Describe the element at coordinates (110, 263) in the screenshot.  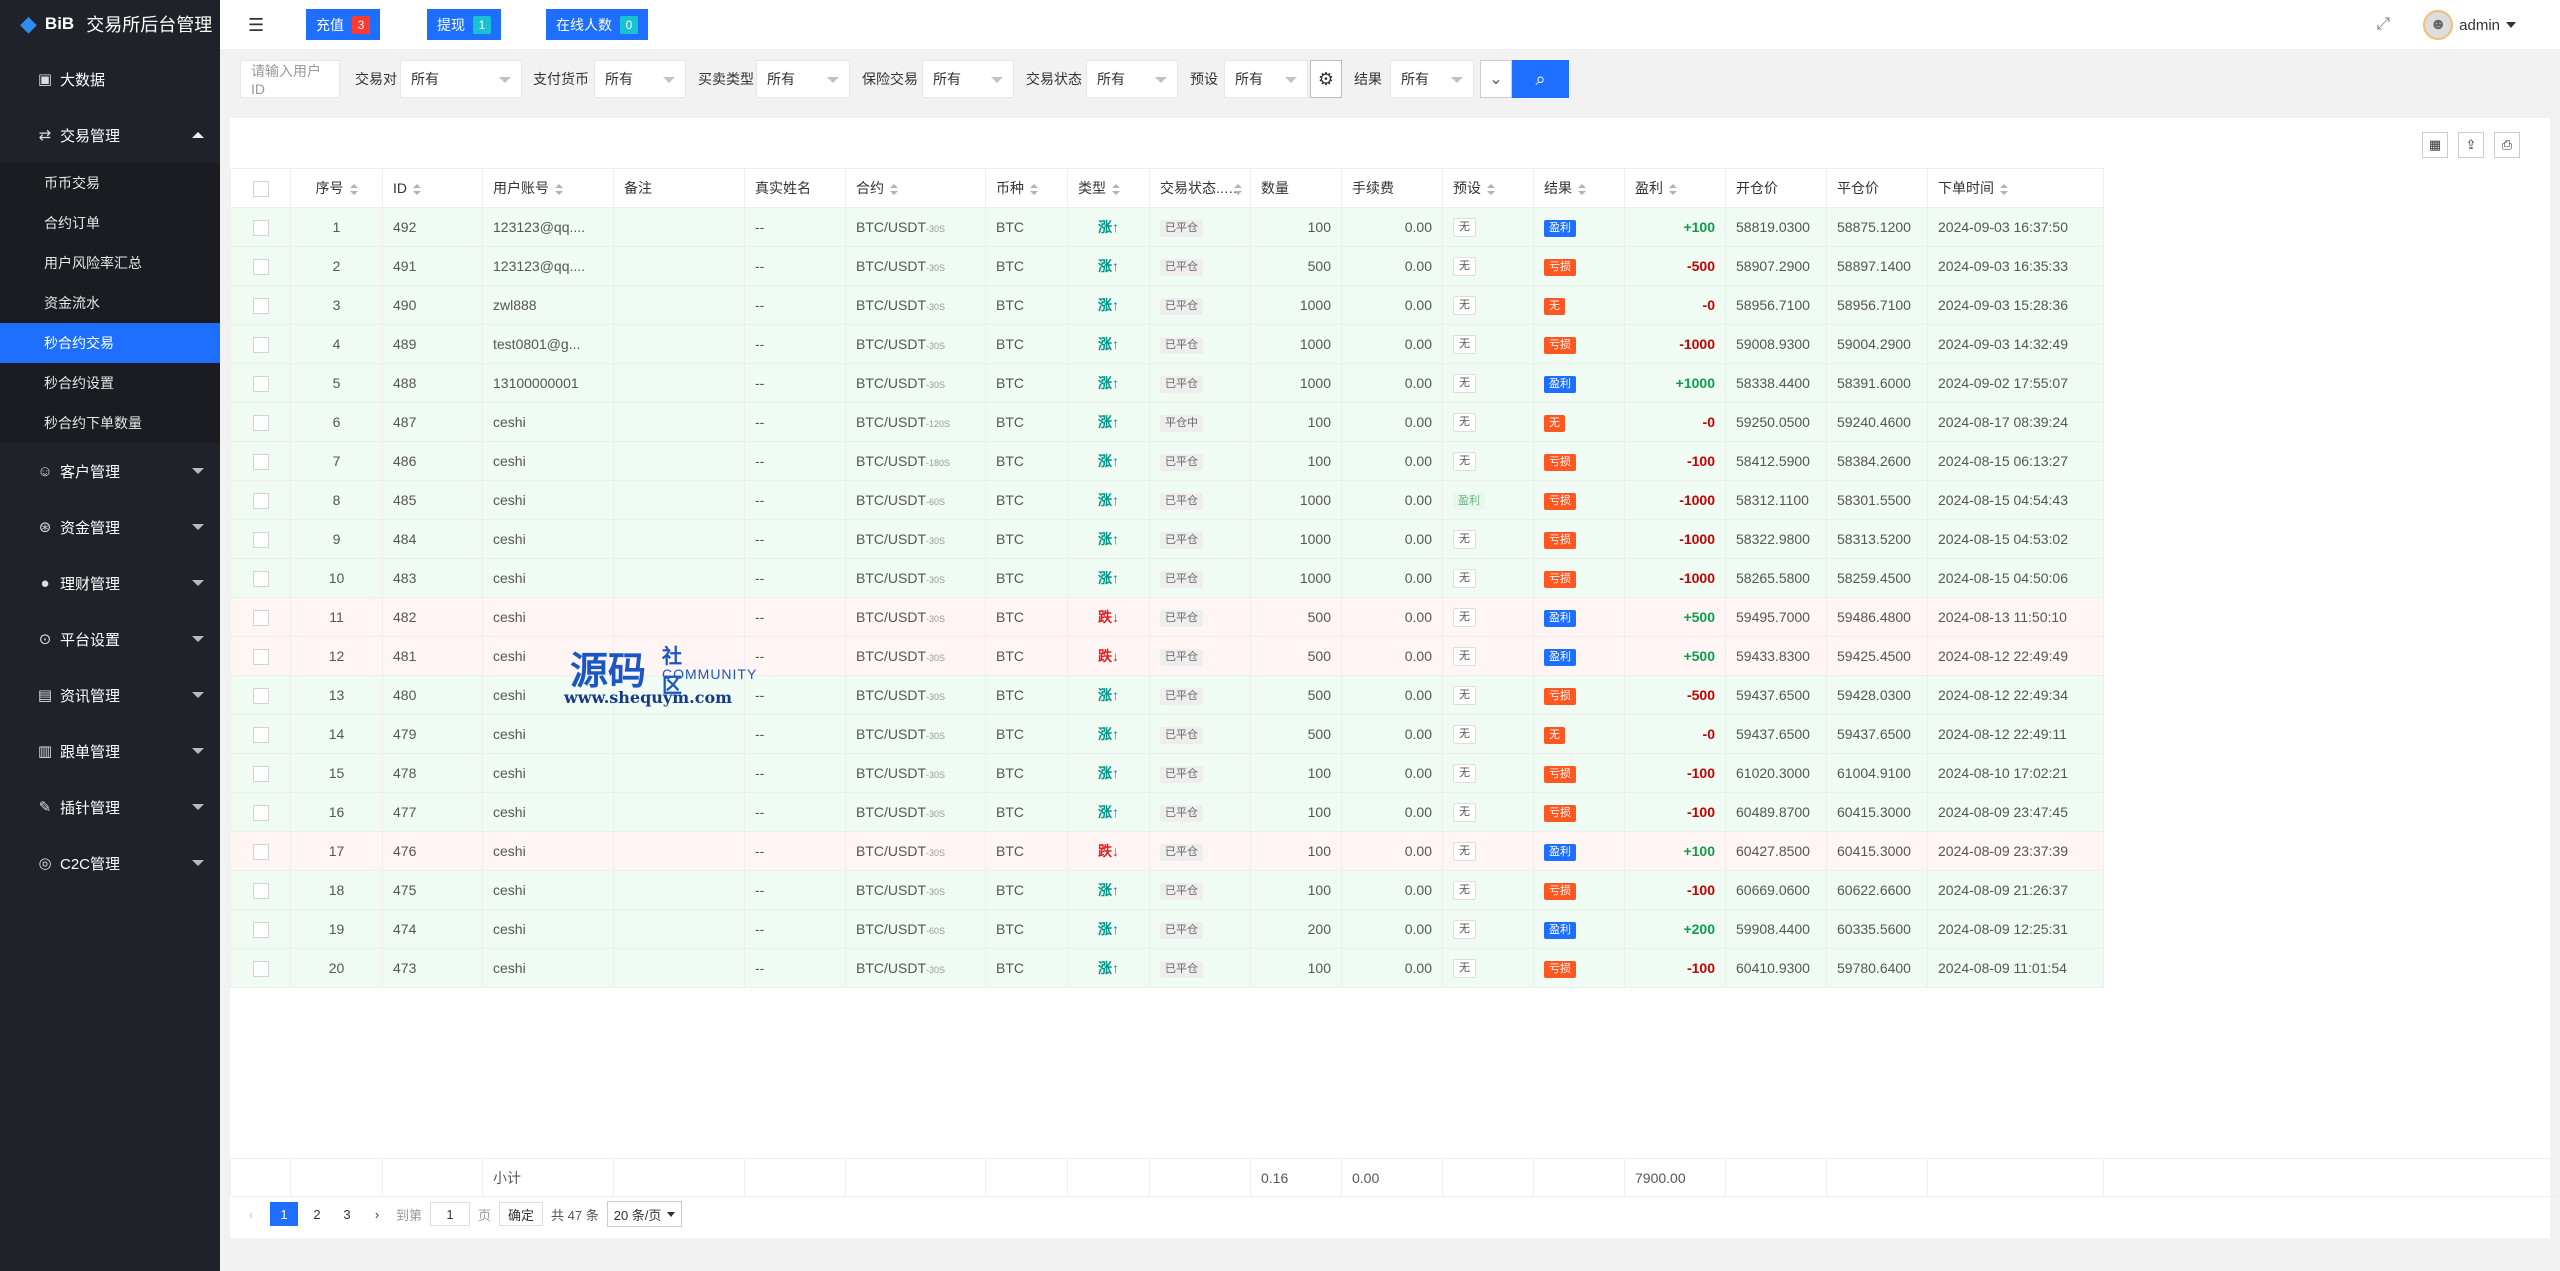
I see `sub-item-risk-summary: 用户风险率汇总` at that location.